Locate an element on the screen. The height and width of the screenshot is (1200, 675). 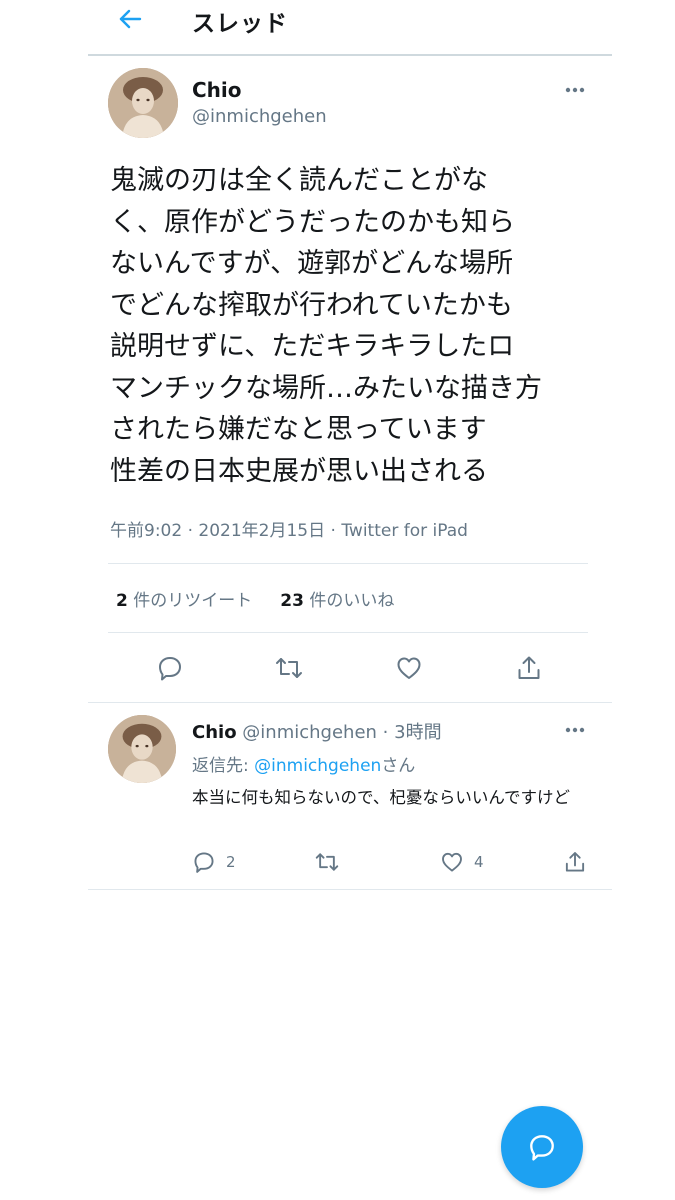
reply-header: Chio @inmichgehen · 3時間 is located at coordinates (317, 731).